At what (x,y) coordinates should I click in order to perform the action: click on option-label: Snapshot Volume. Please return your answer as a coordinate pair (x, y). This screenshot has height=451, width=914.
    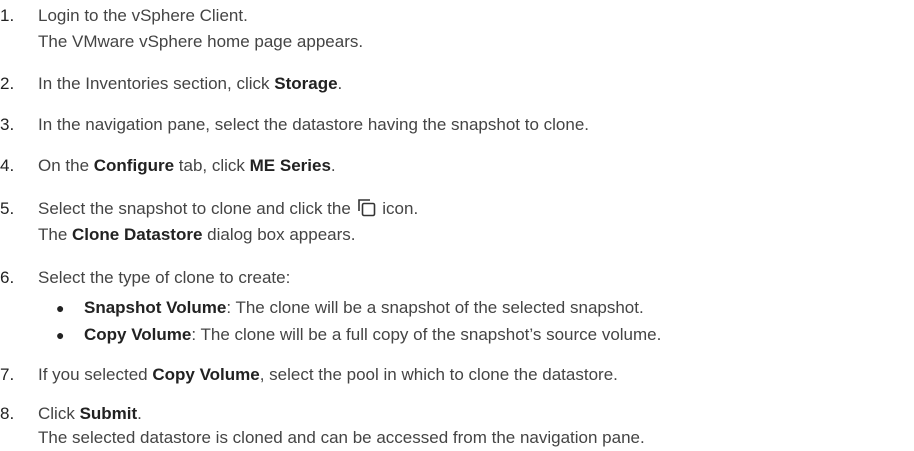
    Looking at the image, I should click on (155, 307).